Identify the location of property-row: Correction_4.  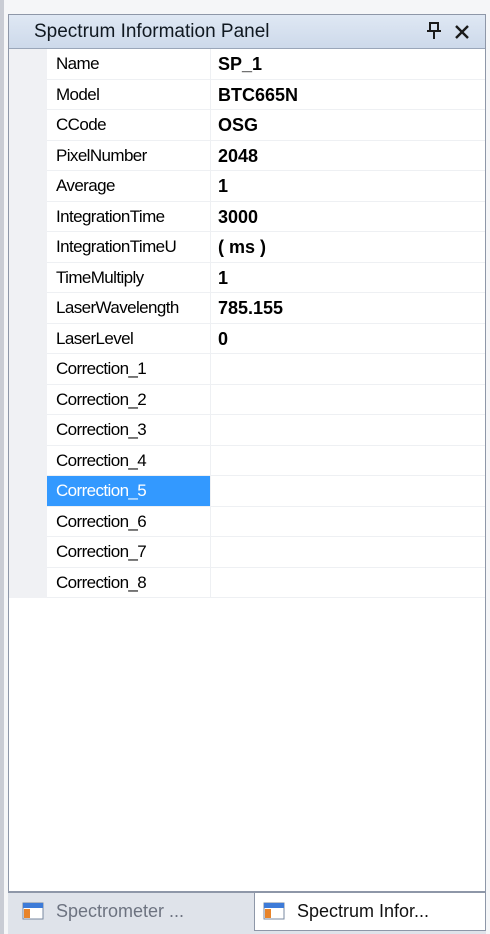
(247, 460).